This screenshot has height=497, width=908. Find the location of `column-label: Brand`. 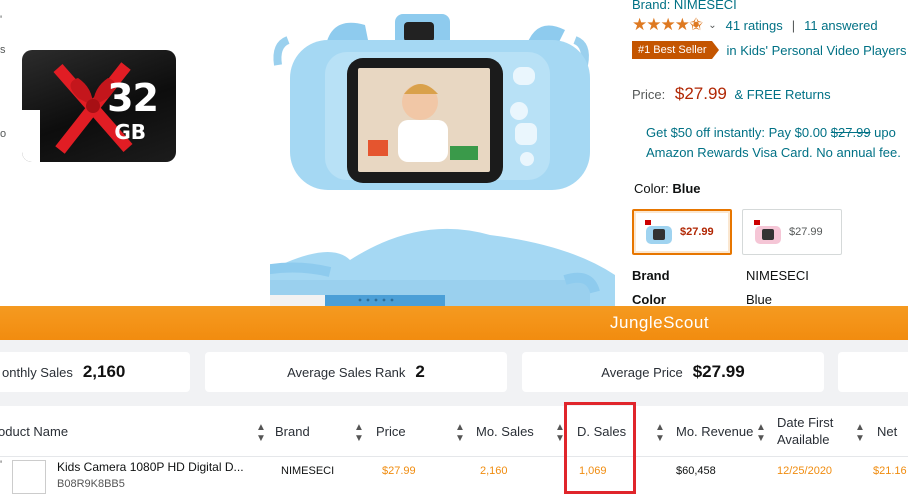

column-label: Brand is located at coordinates (292, 431).